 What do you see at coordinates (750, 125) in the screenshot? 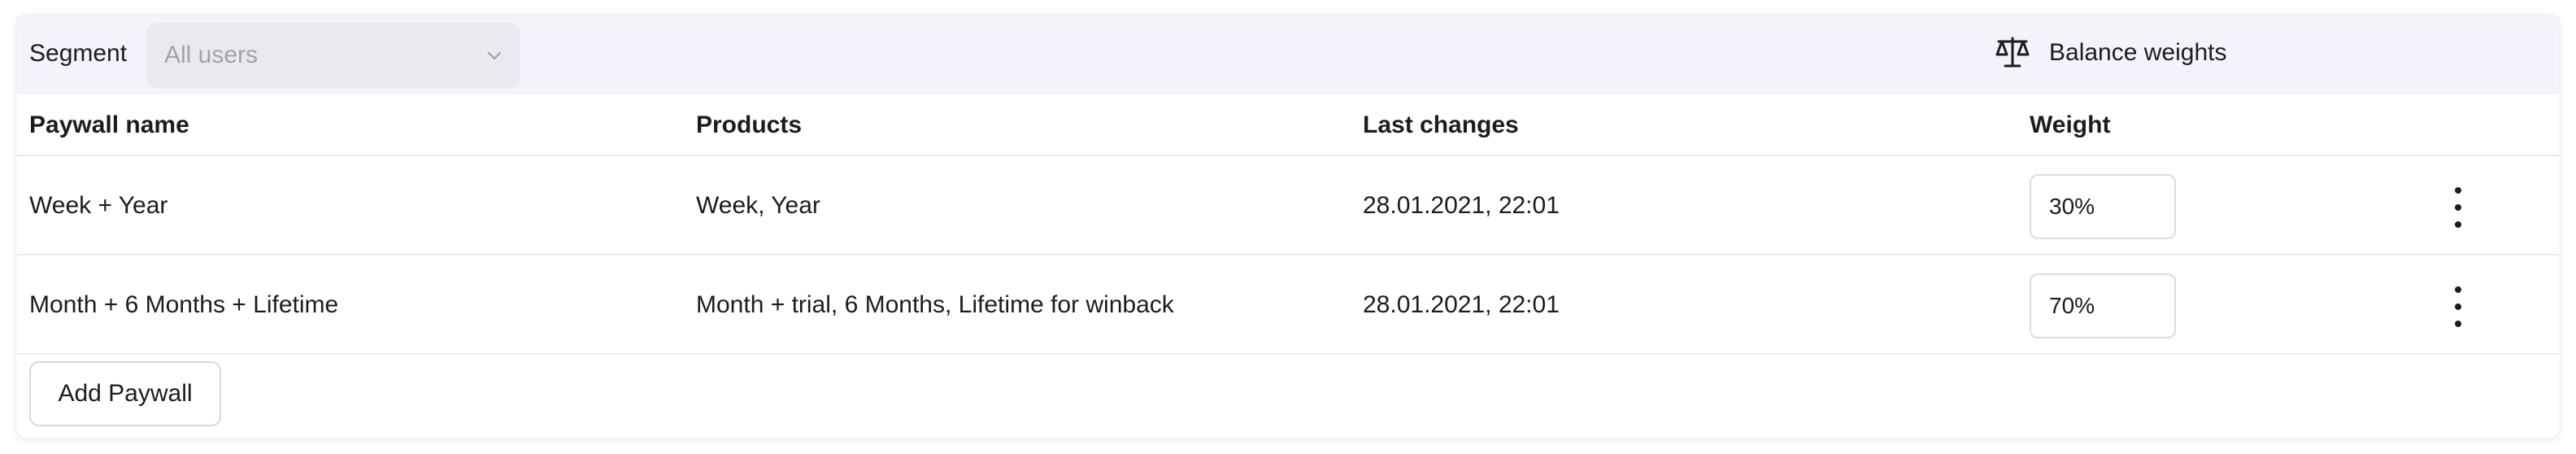
I see `column-header-products: Products` at bounding box center [750, 125].